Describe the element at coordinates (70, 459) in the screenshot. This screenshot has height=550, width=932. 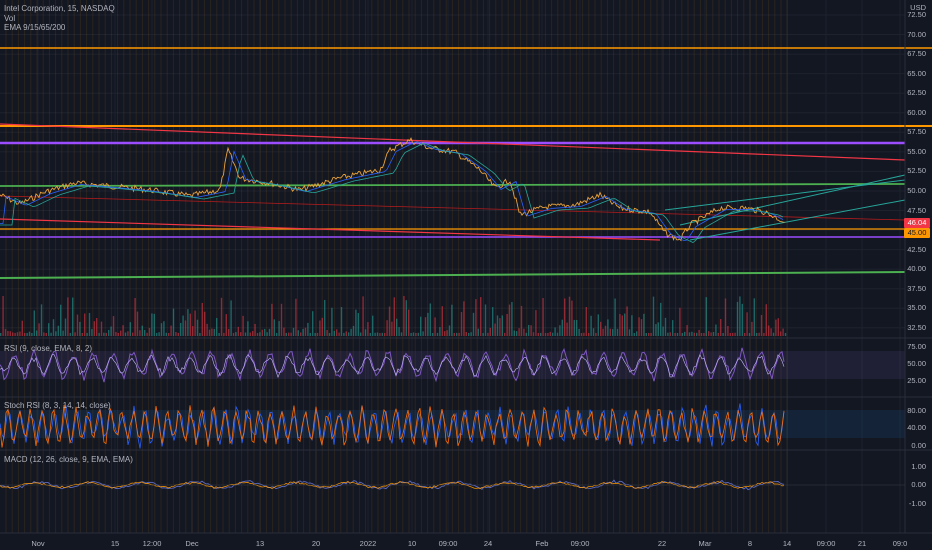
I see `macd-legend: MACD (12, 26, close, 9, EMA, EMA)` at that location.